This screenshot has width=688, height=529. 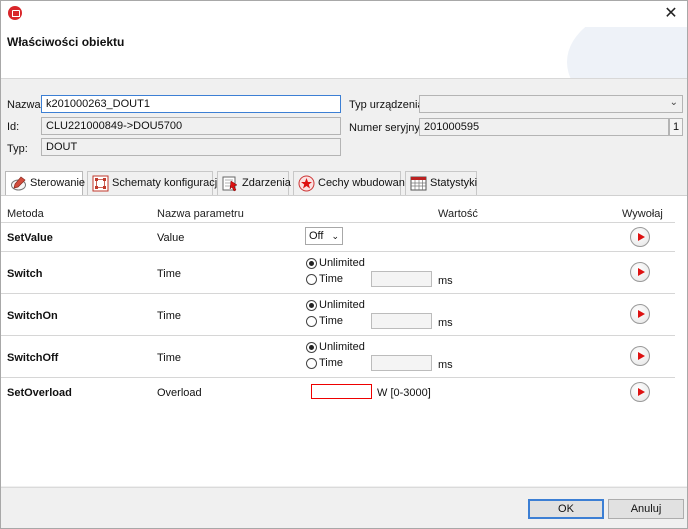 I want to click on header-value: Wartość, so click(x=458, y=214).